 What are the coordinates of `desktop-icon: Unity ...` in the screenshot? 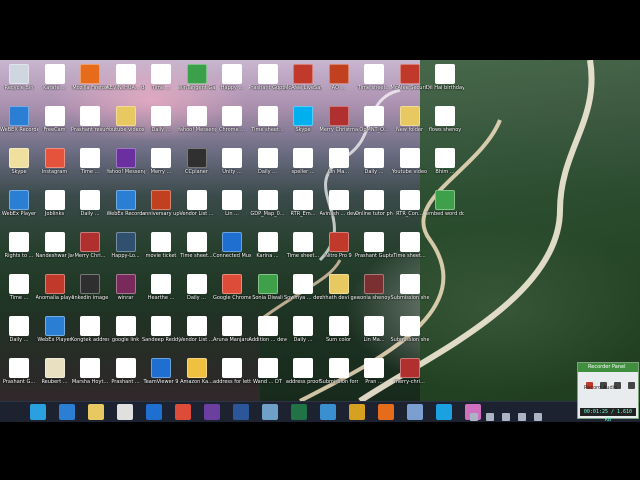 It's located at (232, 166).